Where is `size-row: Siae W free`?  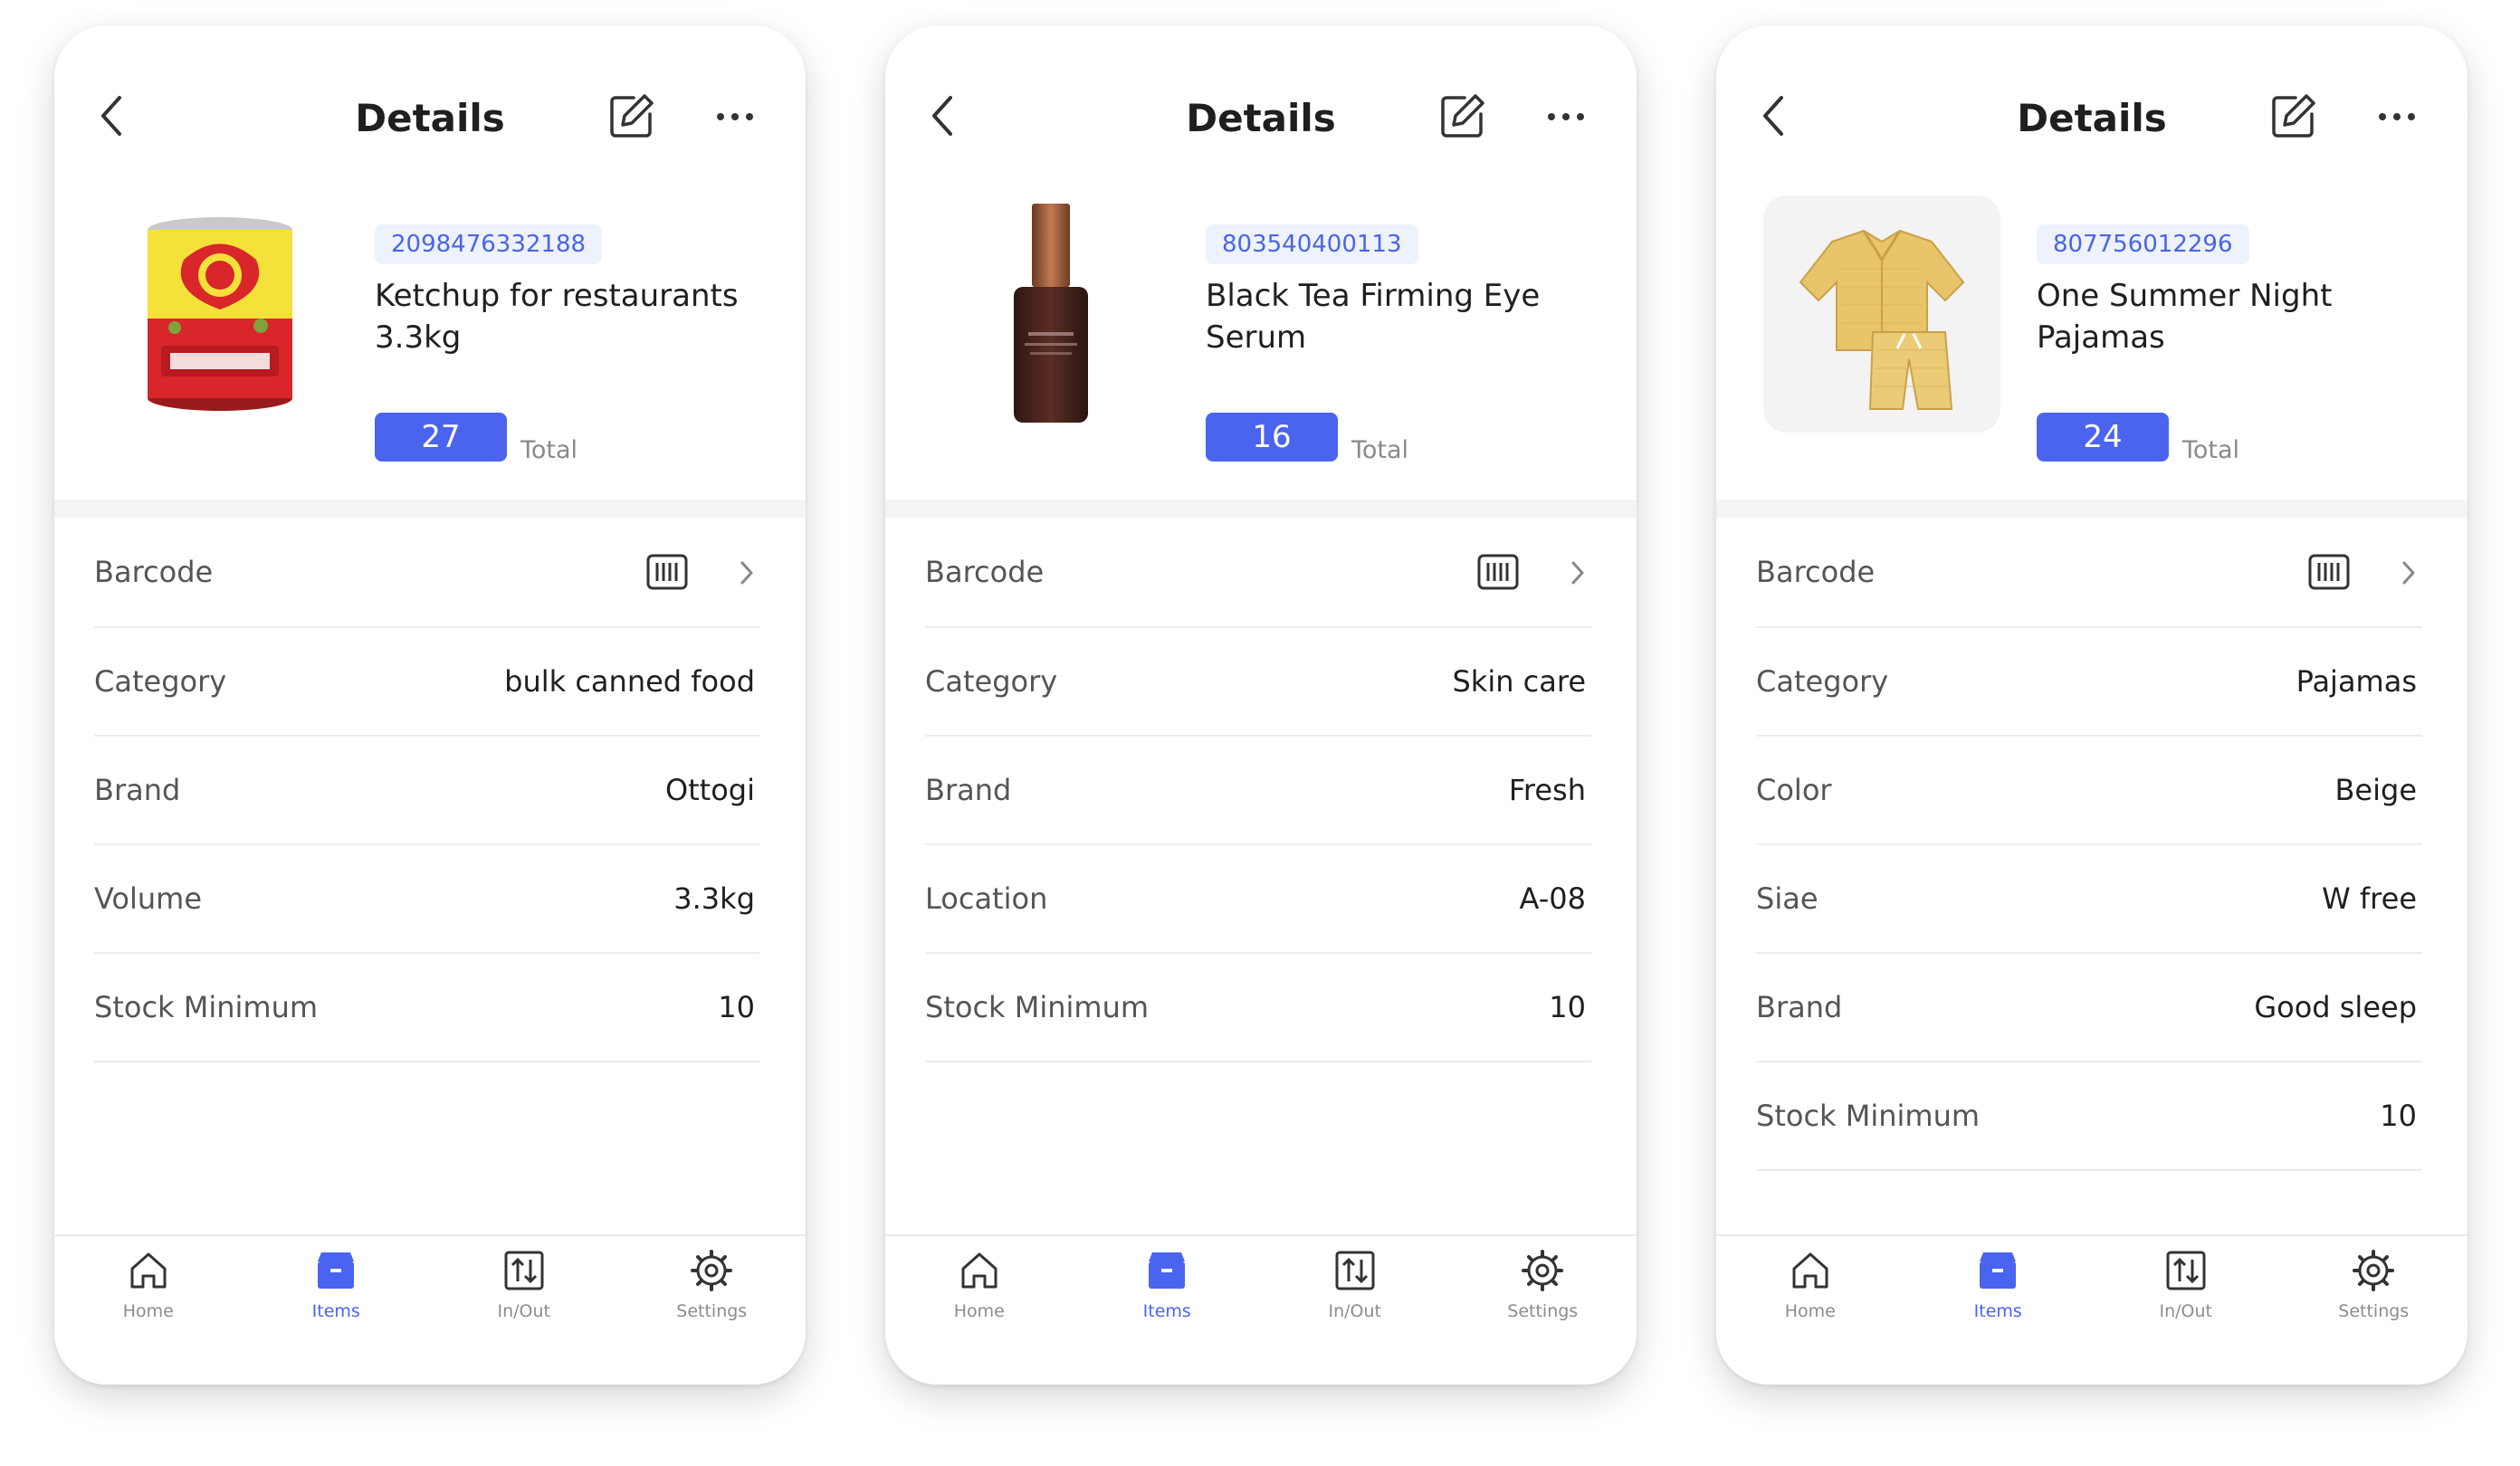
size-row: Siae W free is located at coordinates (2089, 899).